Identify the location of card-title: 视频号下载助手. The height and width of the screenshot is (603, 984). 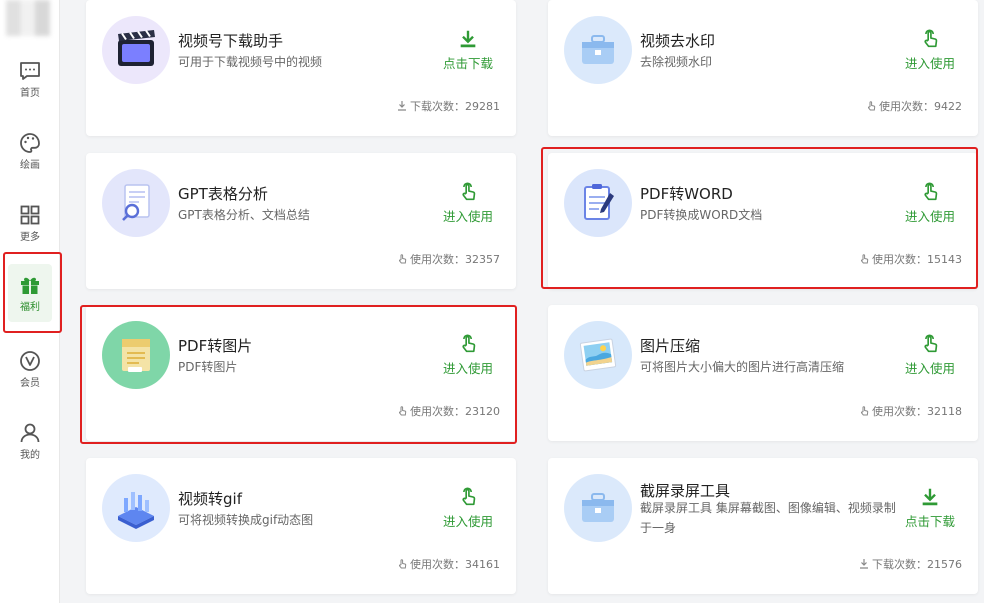
(231, 41).